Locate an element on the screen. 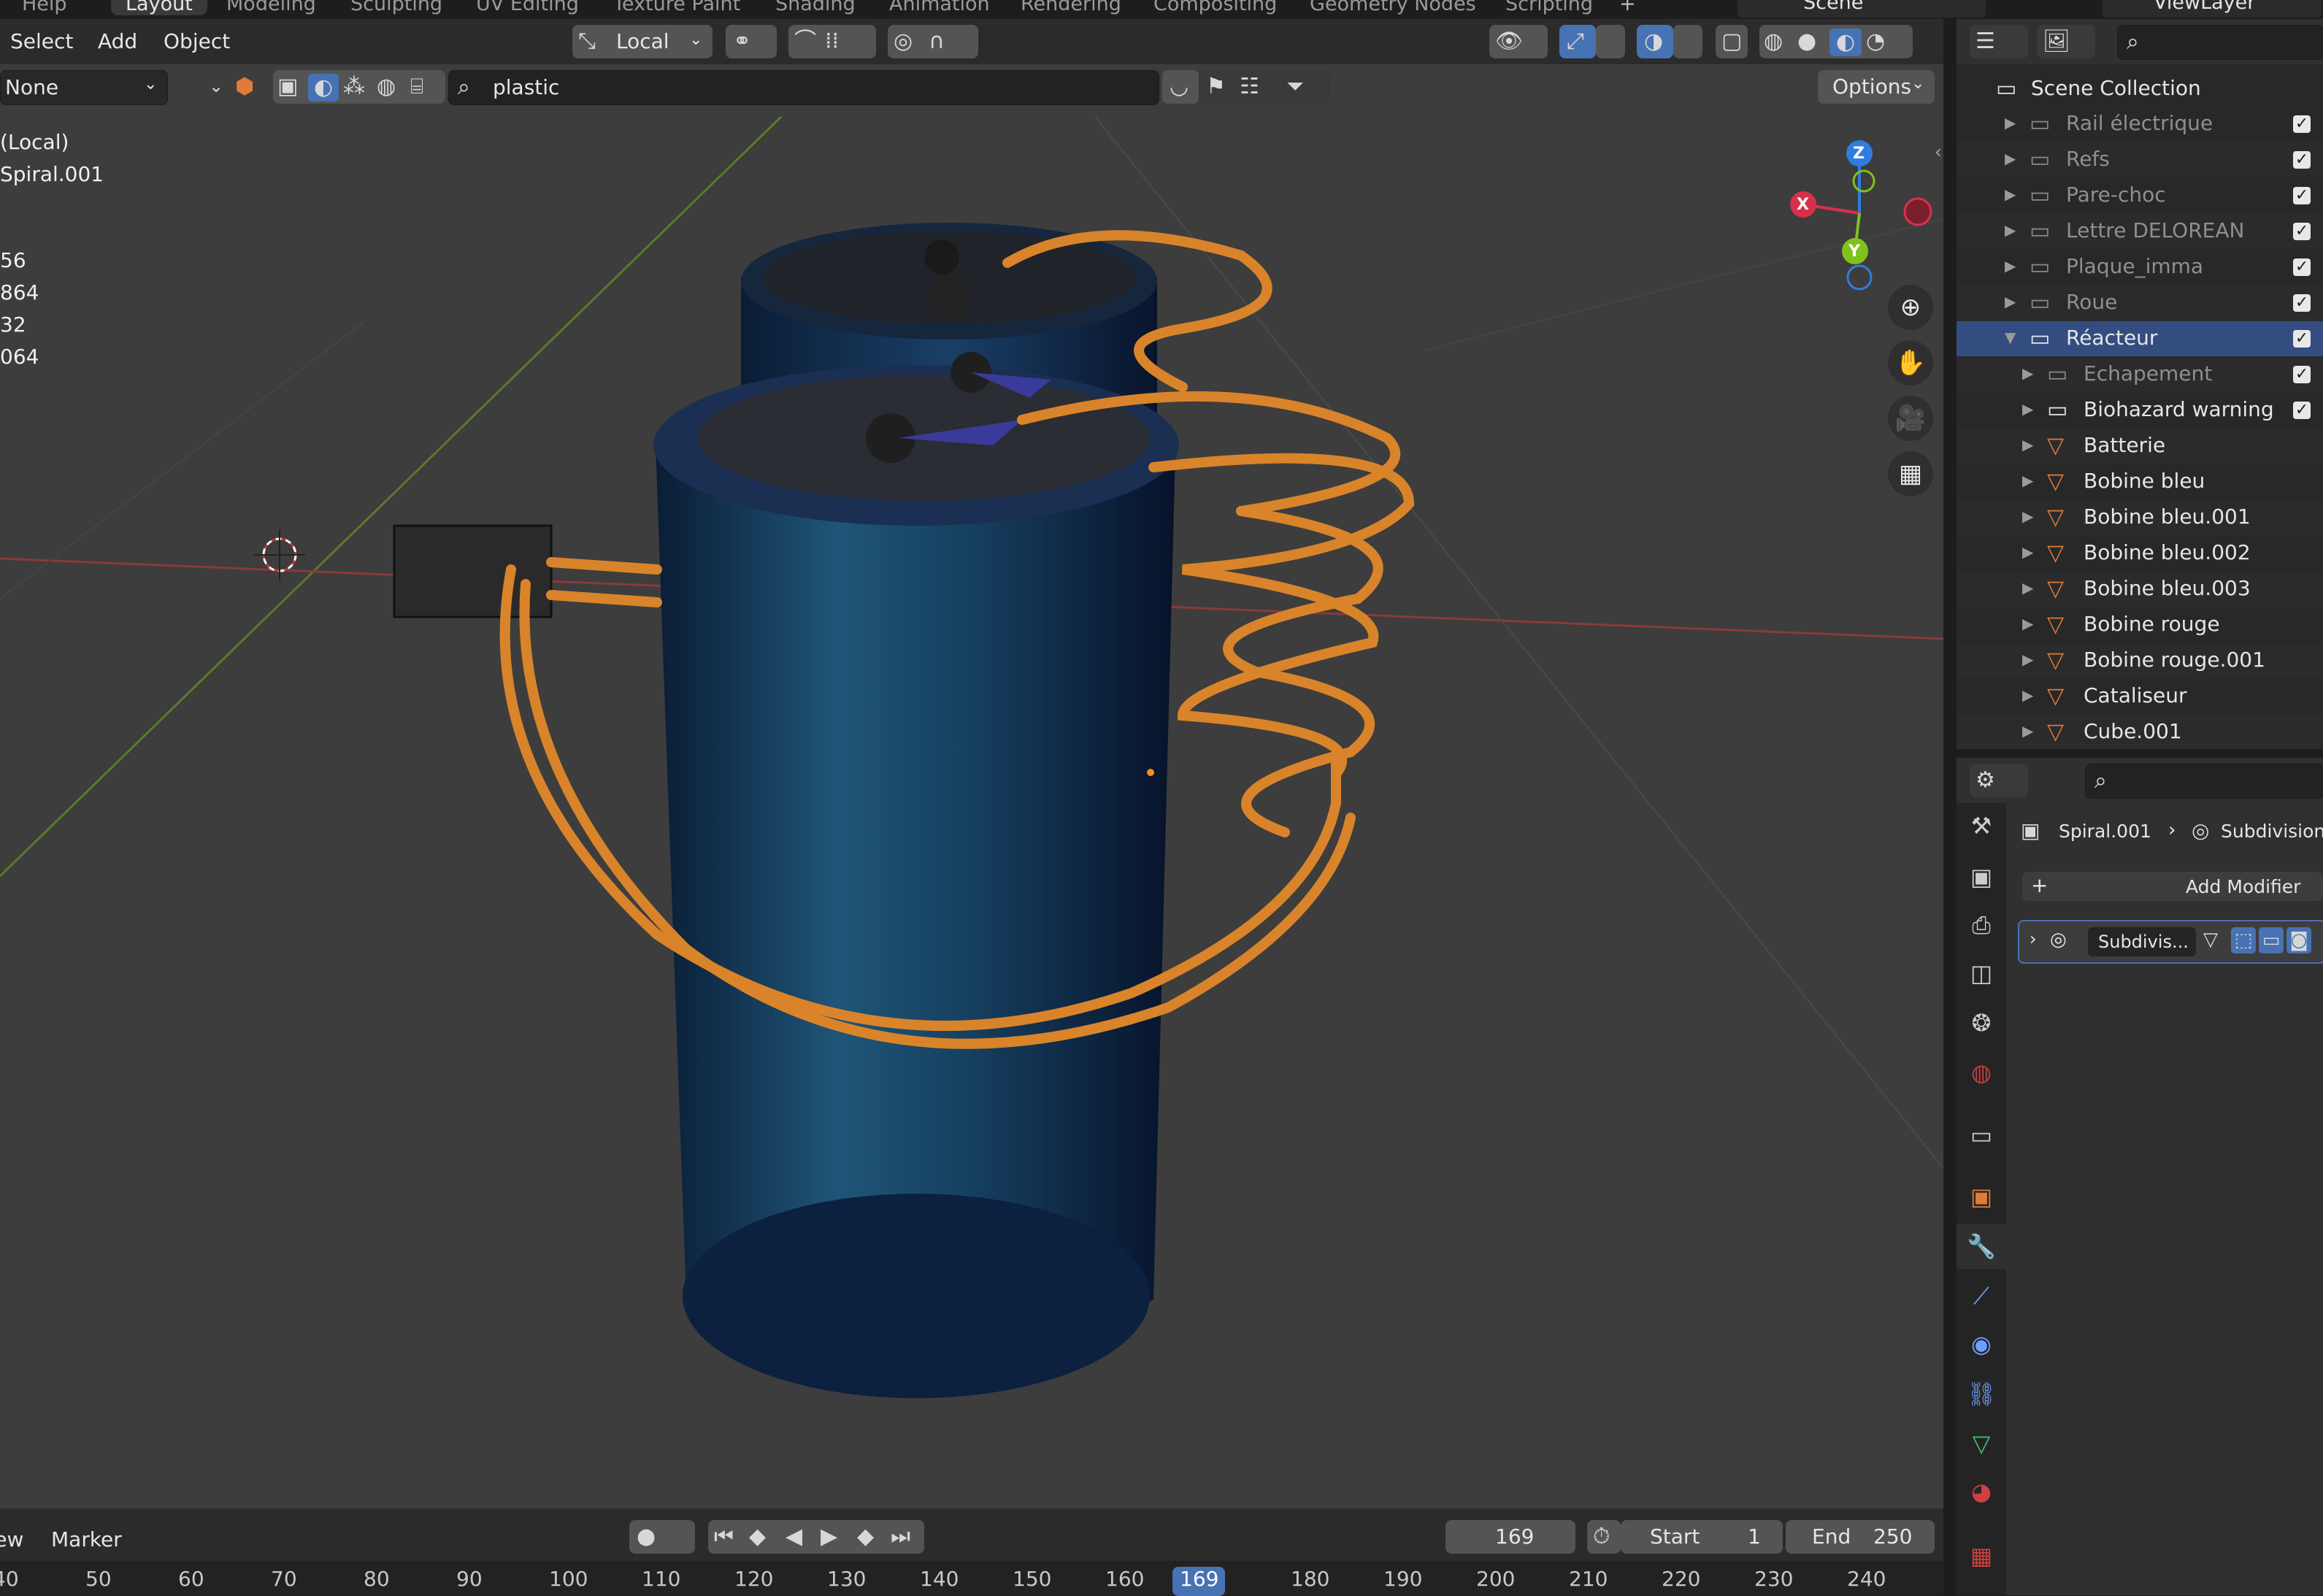  proportional-edit-dropdown: ◎ ∩ is located at coordinates (933, 41).